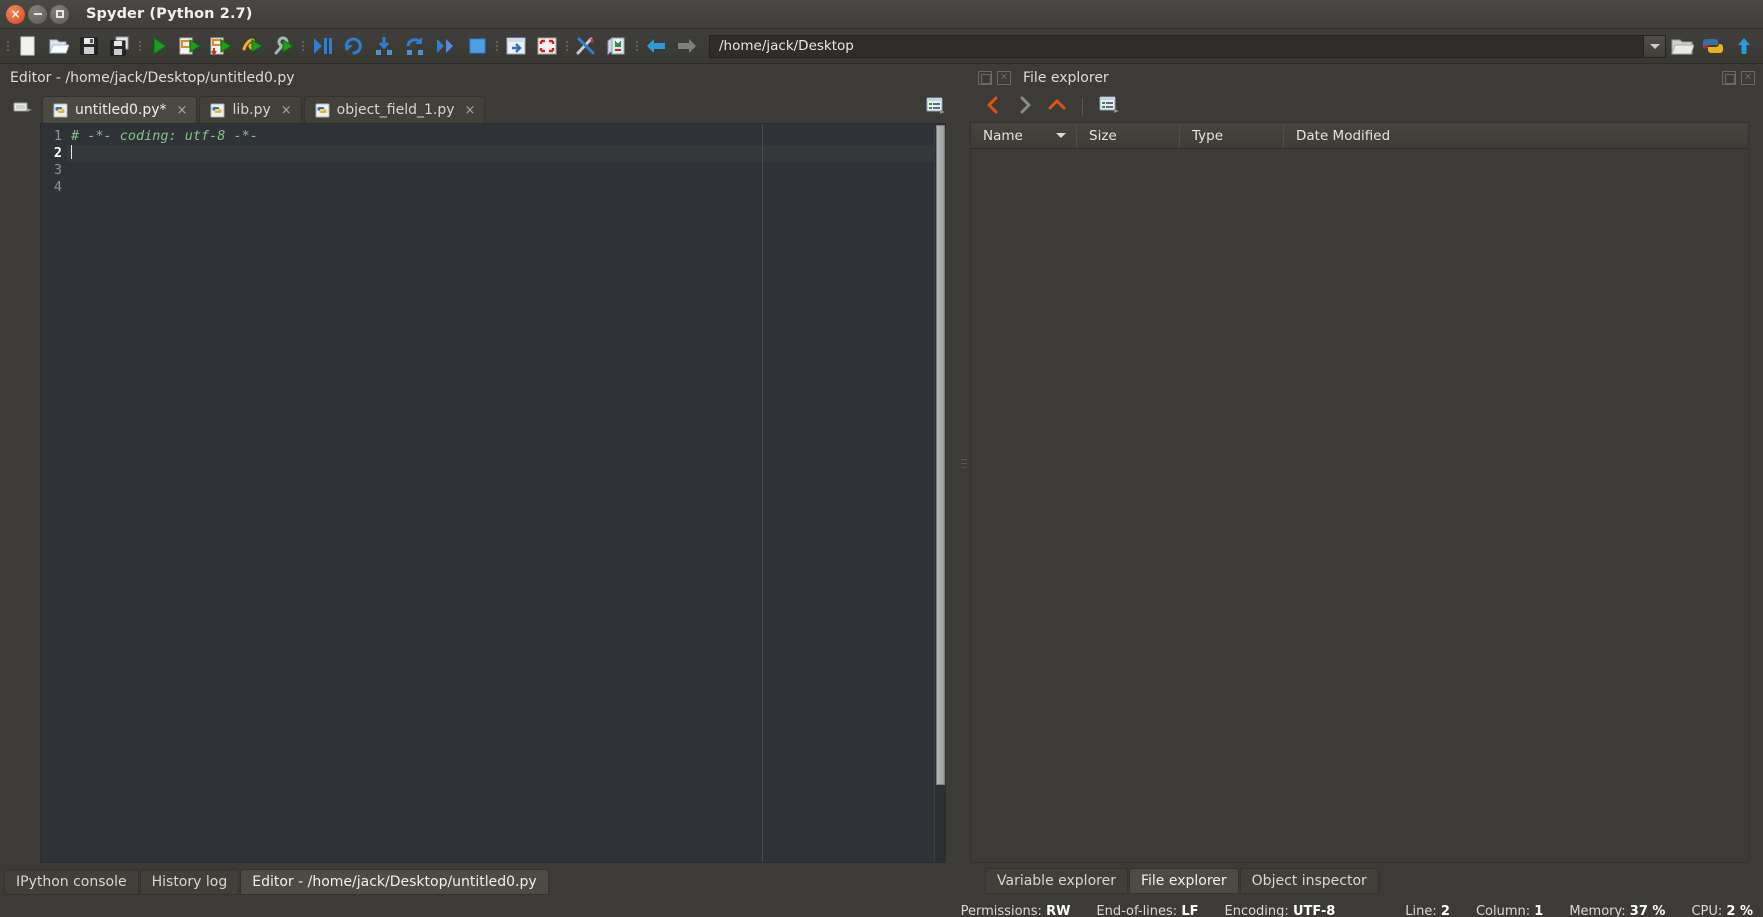 The image size is (1763, 917). What do you see at coordinates (964, 463) in the screenshot?
I see `pane-splitter-handle` at bounding box center [964, 463].